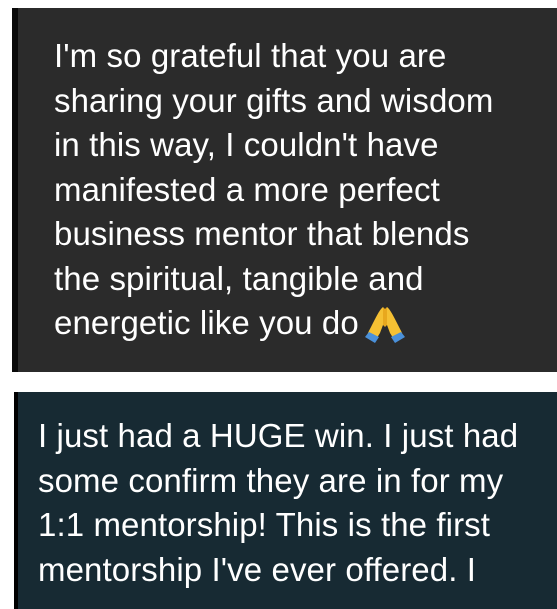 The image size is (557, 609). I want to click on message-line: business mentor that blends, so click(262, 233).